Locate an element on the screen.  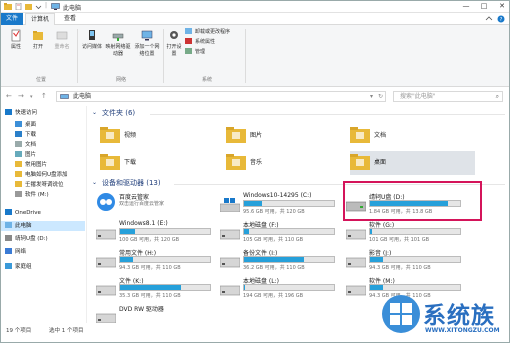
folder-item: 桌面 is located at coordinates (412, 163).